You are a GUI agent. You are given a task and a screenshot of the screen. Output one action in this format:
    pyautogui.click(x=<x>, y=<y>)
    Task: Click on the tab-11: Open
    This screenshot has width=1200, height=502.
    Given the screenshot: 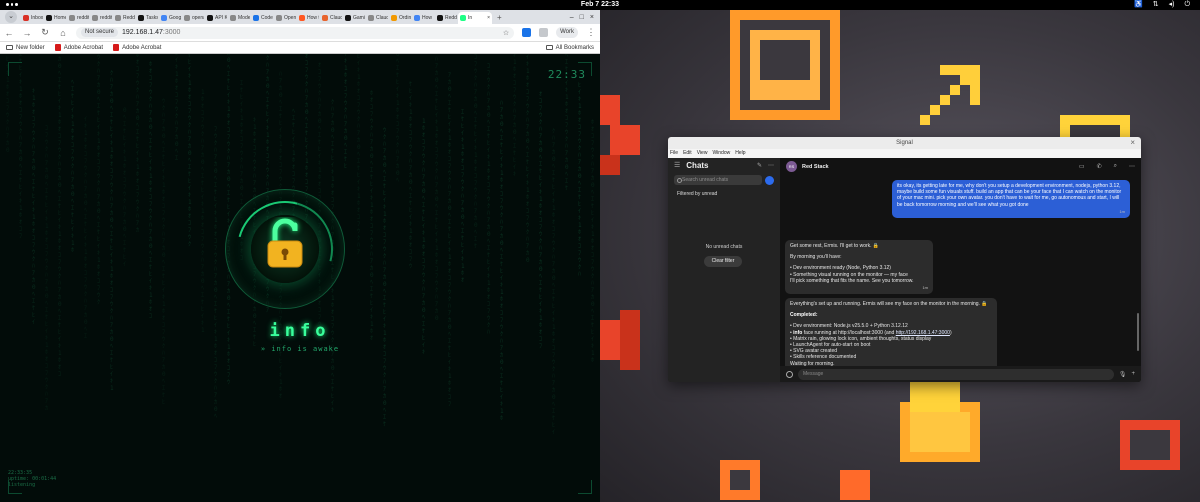 What is the action you would take?
    pyautogui.click(x=285, y=18)
    